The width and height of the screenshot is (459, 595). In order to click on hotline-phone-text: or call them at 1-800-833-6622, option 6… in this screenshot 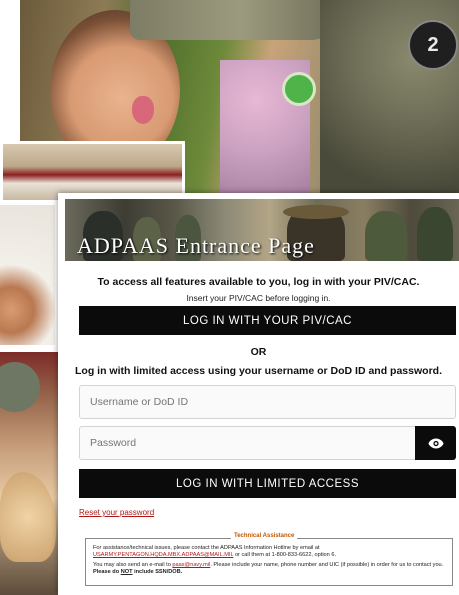, I will do `click(285, 555)`.